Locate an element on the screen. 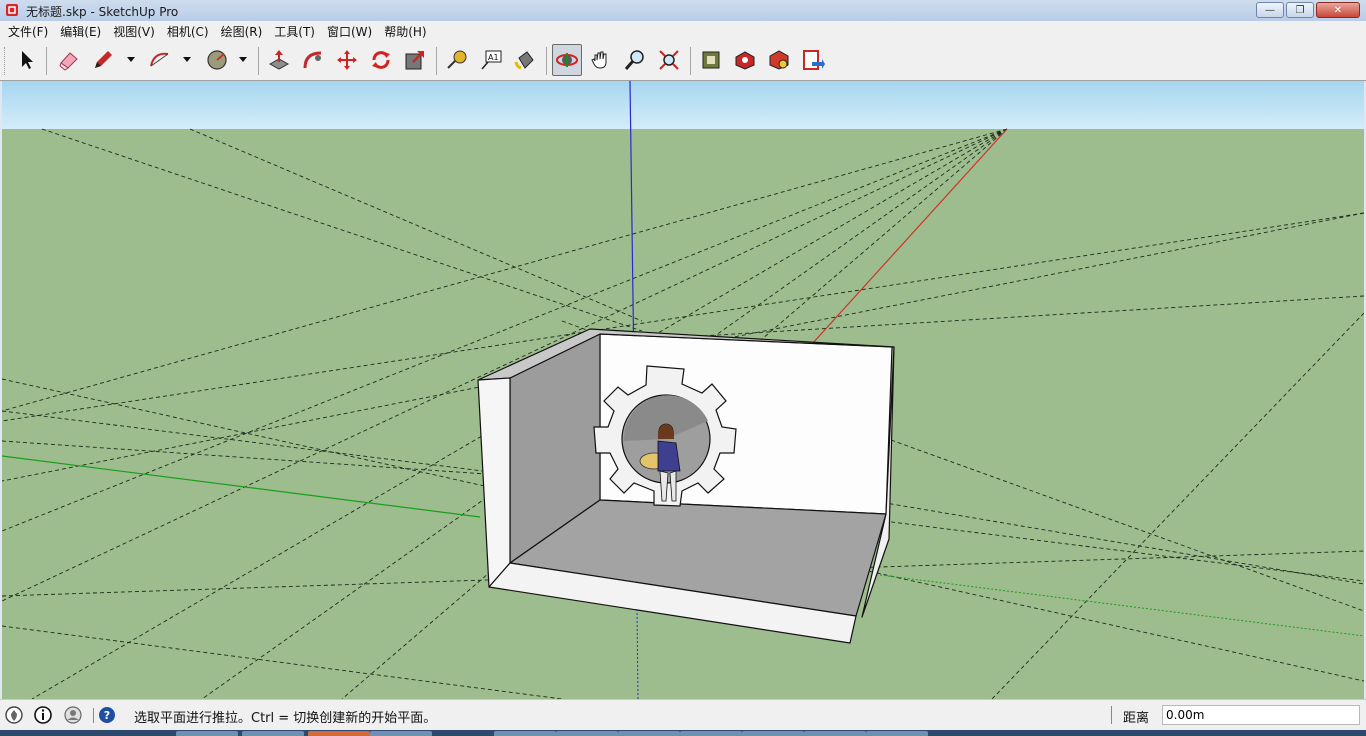  arc-tool-button is located at coordinates (160, 60).